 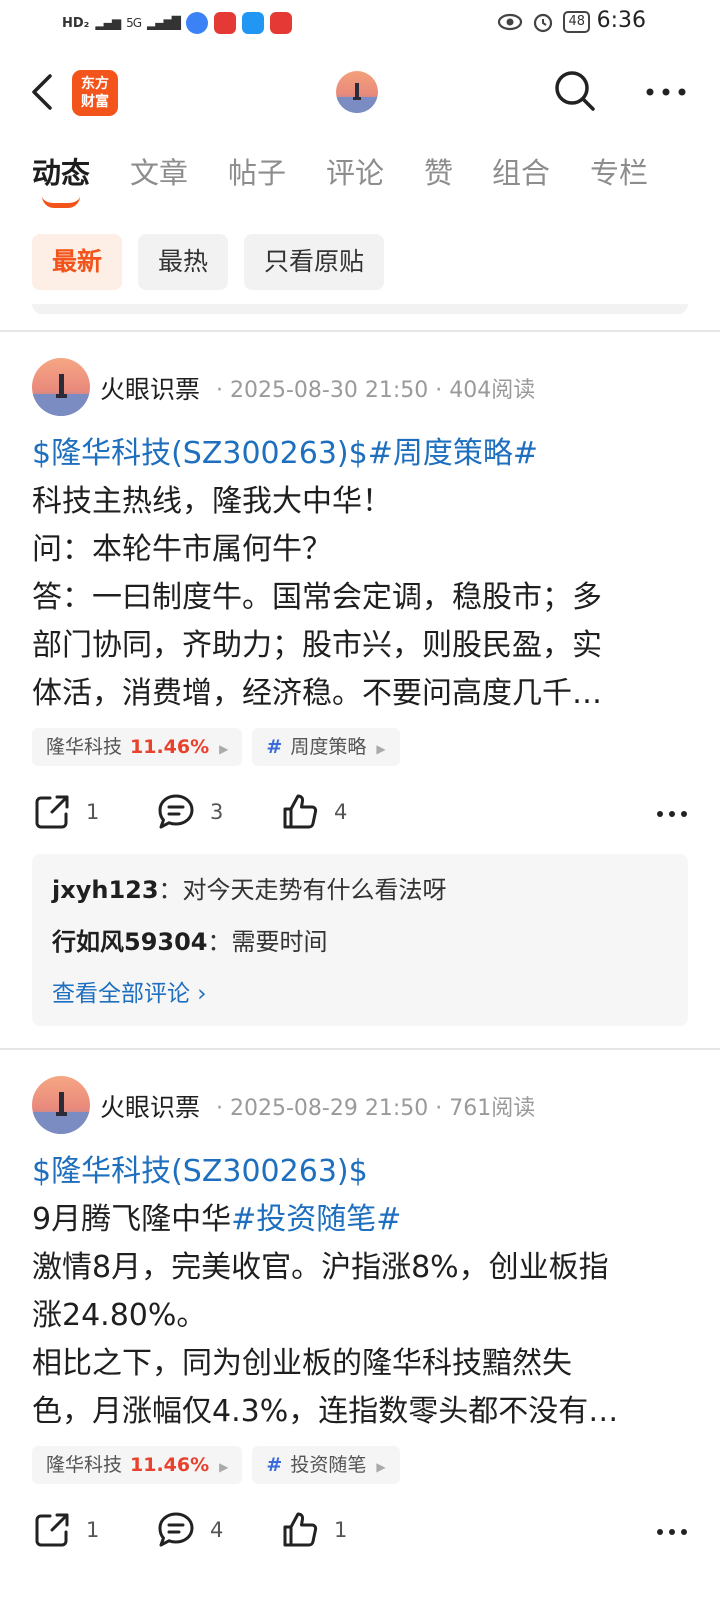 I want to click on search-button, so click(x=575, y=91).